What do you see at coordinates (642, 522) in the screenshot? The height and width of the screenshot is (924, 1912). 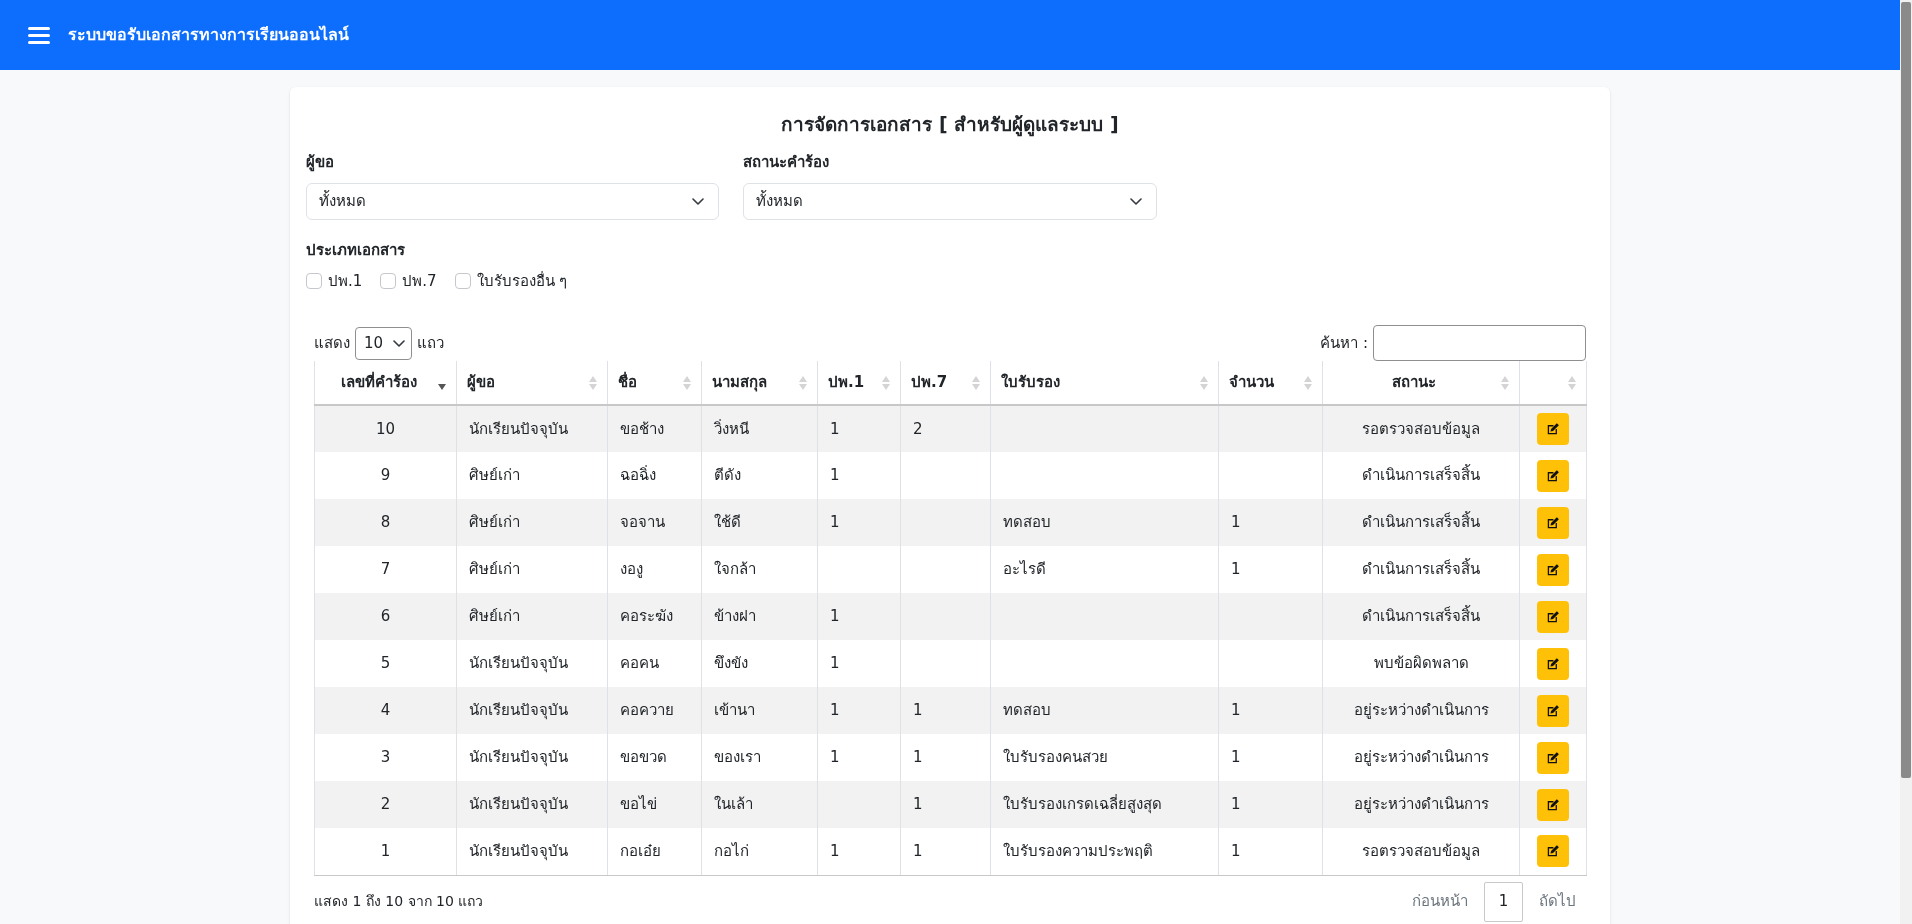 I see `table-cell: จอจาน` at bounding box center [642, 522].